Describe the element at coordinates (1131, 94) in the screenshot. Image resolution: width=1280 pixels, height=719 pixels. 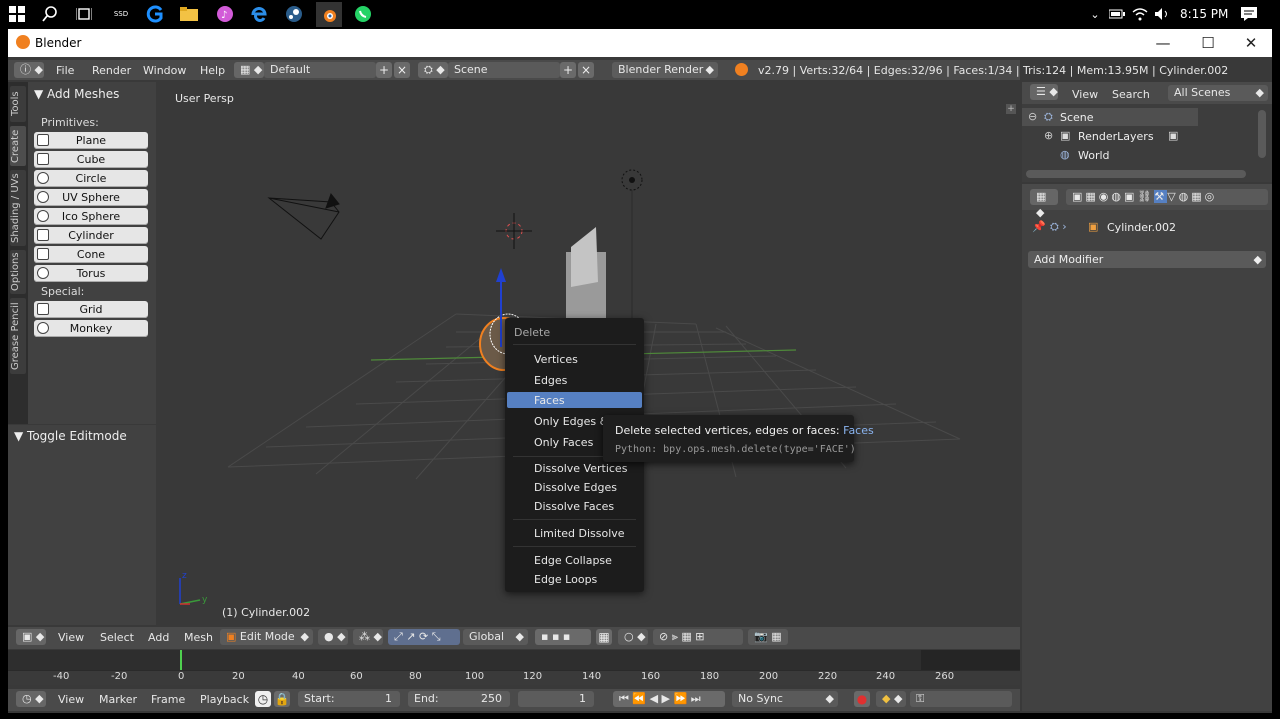
I see `outliner-menu-search: Search` at that location.